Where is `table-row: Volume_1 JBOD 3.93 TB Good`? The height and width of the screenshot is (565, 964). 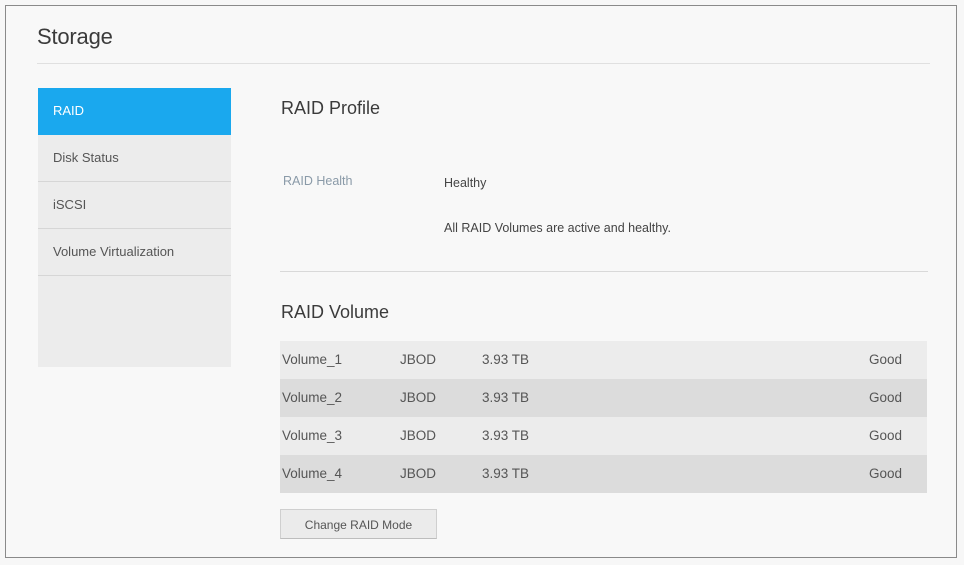
table-row: Volume_1 JBOD 3.93 TB Good is located at coordinates (603, 360).